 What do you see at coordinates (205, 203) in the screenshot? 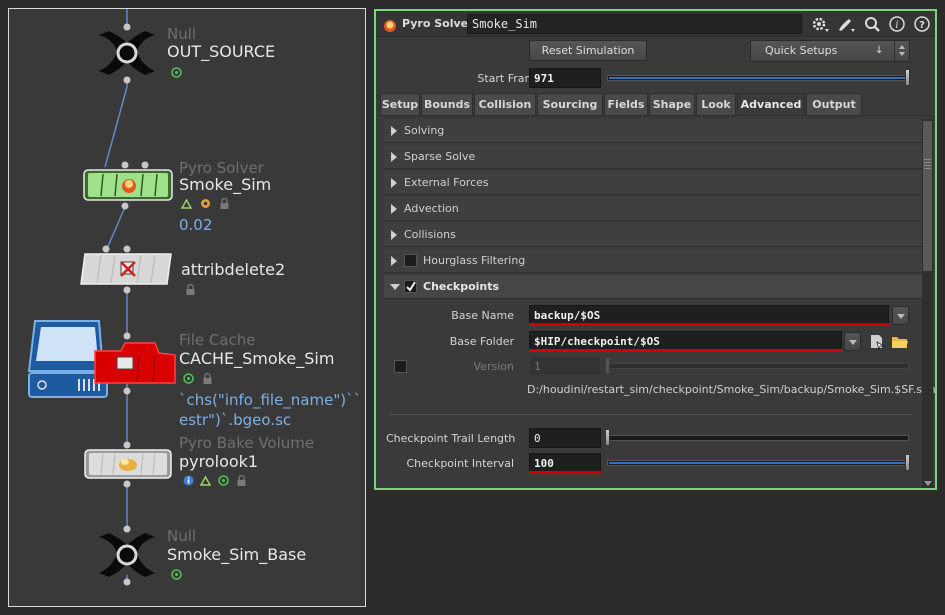
I see `cook-gear-icon` at bounding box center [205, 203].